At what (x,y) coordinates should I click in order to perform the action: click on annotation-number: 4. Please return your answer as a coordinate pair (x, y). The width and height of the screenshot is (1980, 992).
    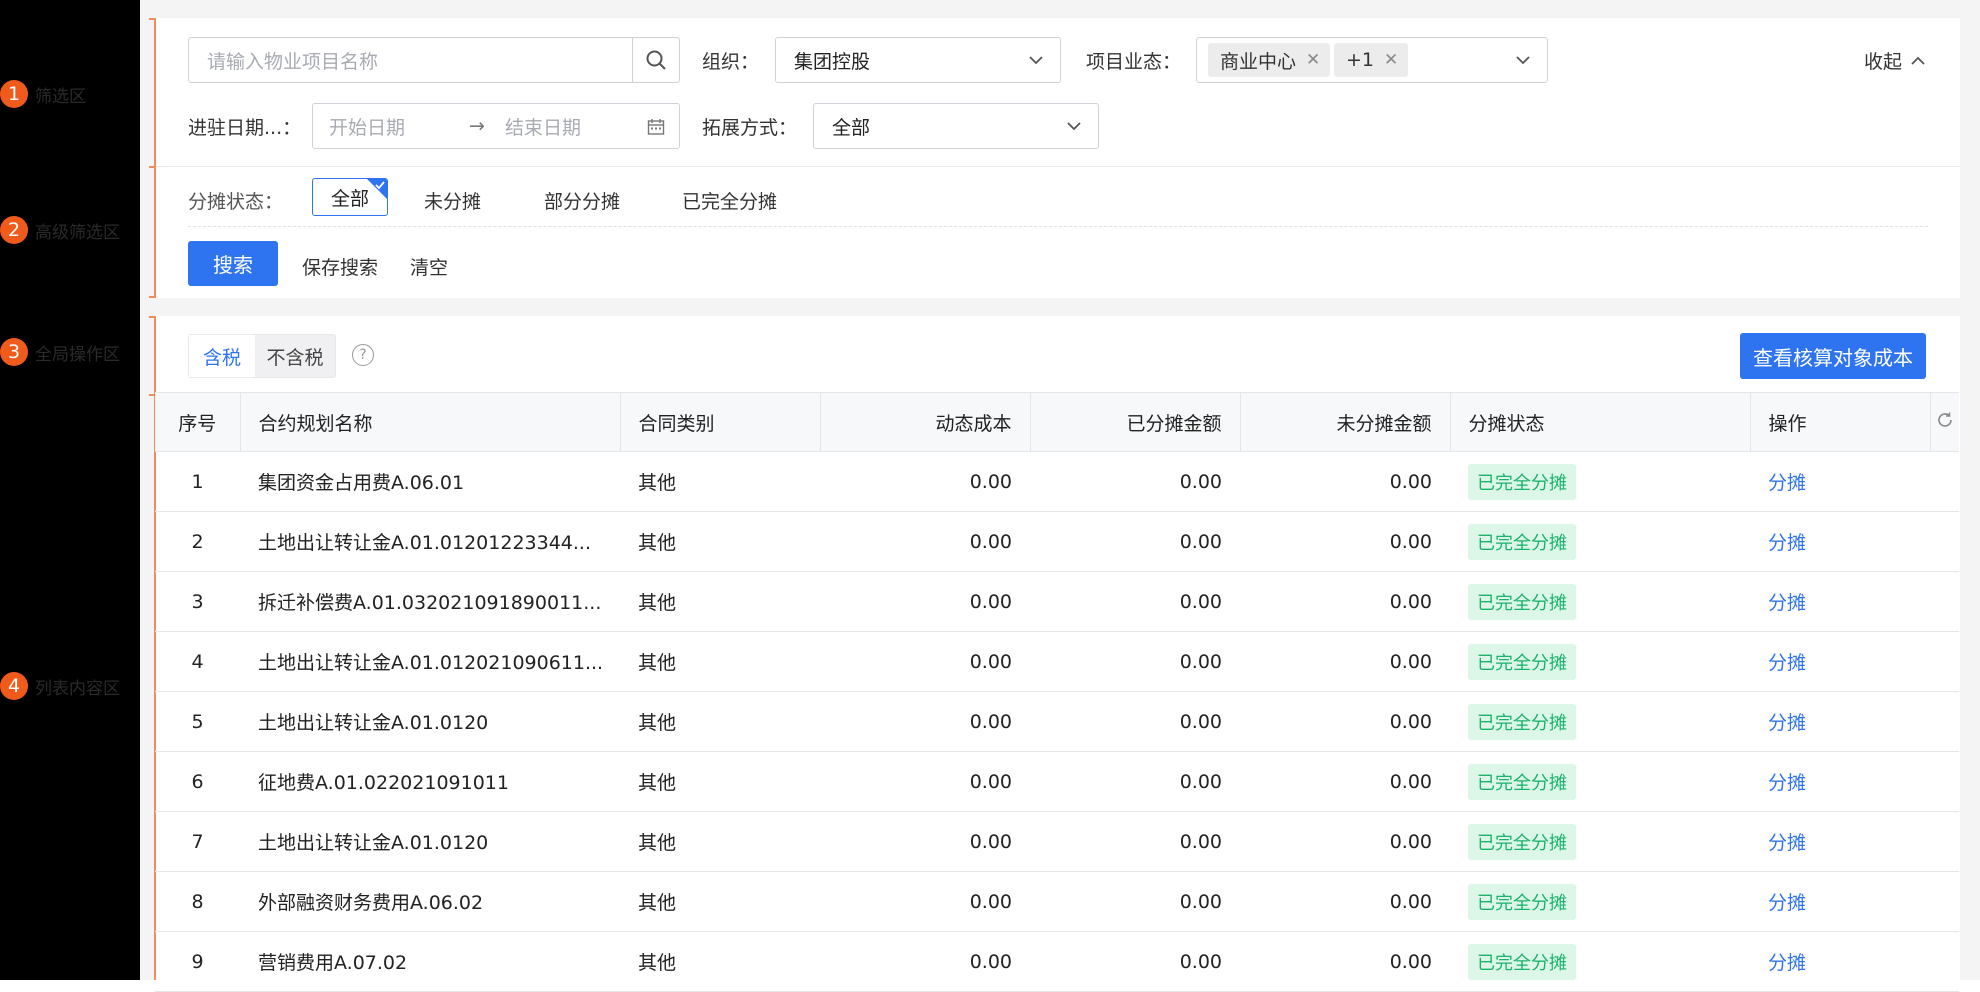
    Looking at the image, I should click on (14, 686).